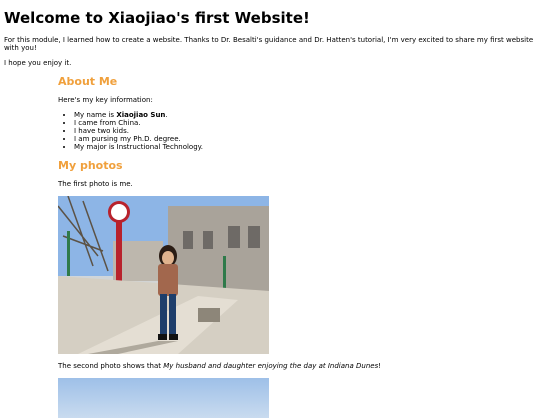 Image resolution: width=540 pixels, height=418 pixels. Describe the element at coordinates (168, 280) in the screenshot. I see `person-jacket` at that location.